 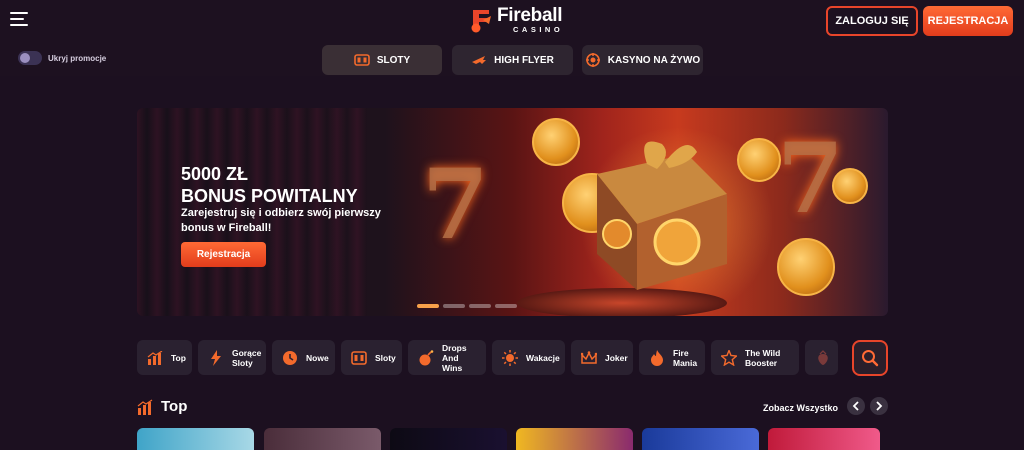 What do you see at coordinates (215, 174) in the screenshot?
I see `hero-title-amount: 5000 ZŁ` at bounding box center [215, 174].